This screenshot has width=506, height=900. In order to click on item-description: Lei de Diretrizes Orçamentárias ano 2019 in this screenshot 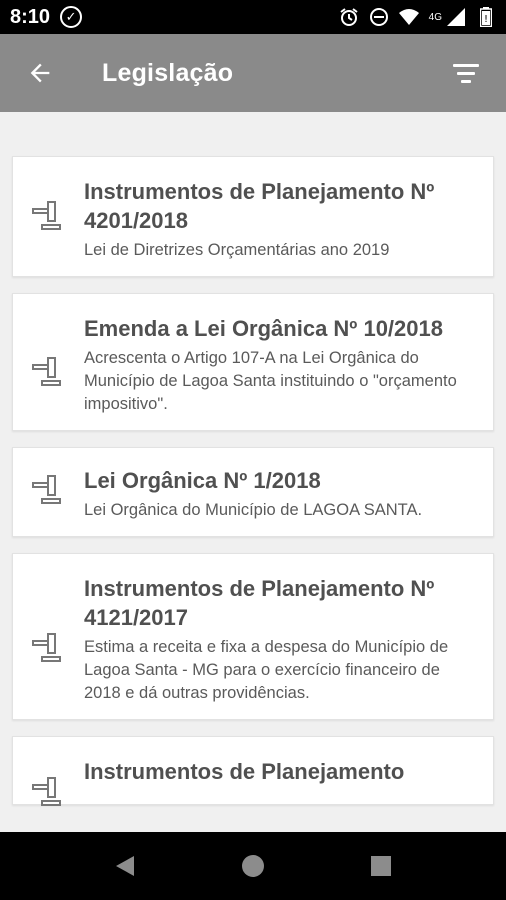, I will do `click(237, 250)`.